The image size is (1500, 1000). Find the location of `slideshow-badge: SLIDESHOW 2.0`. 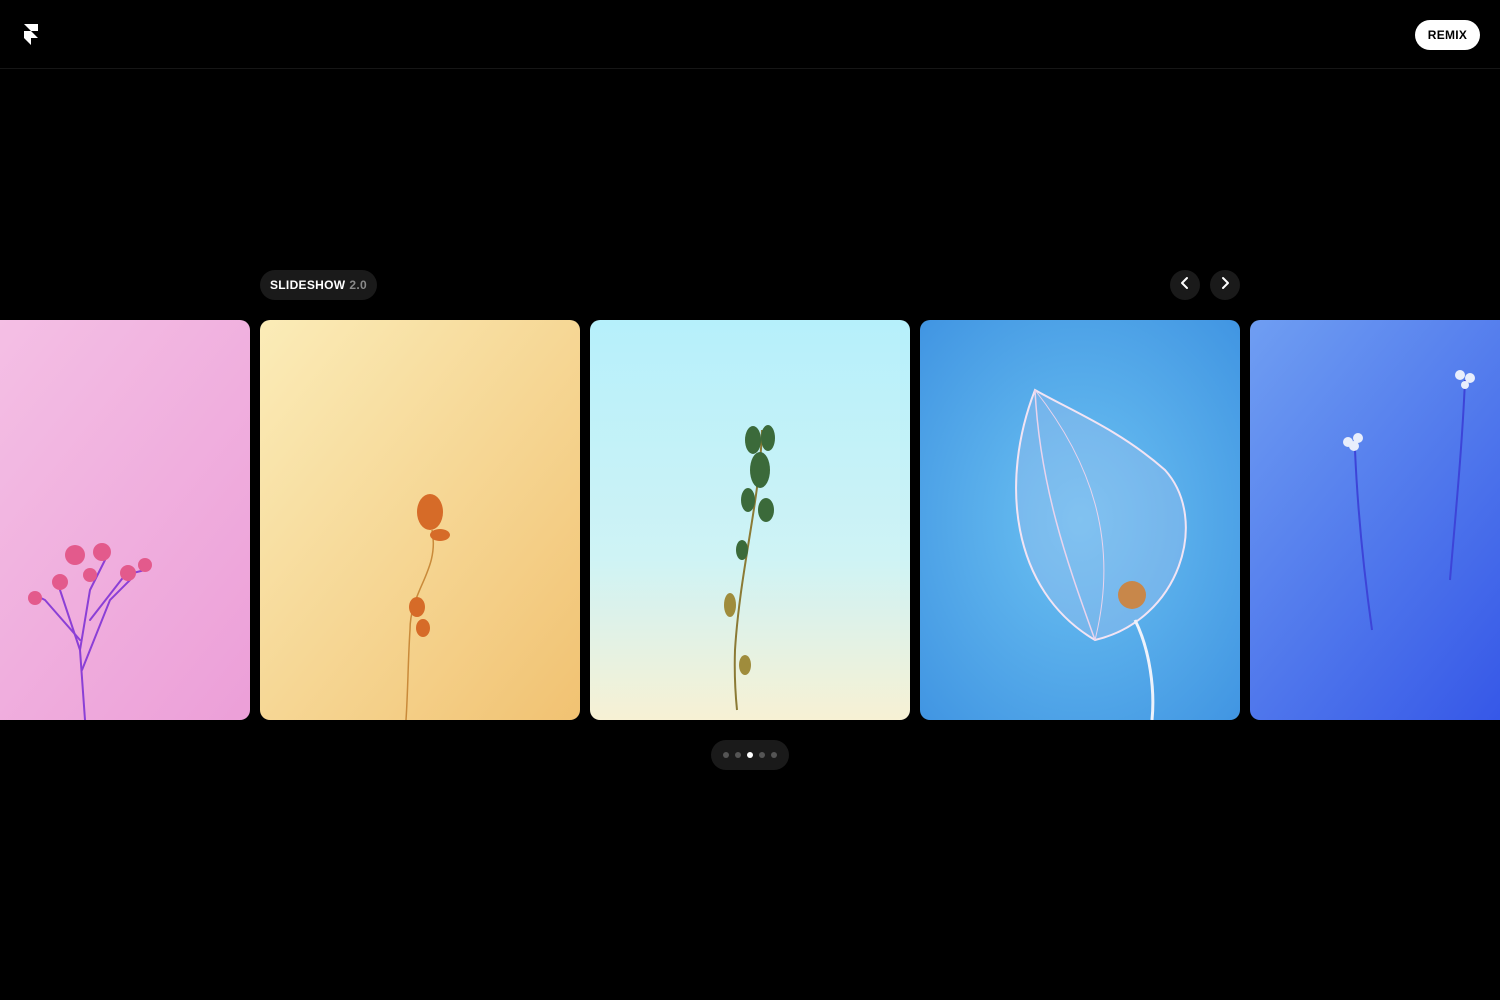

slideshow-badge: SLIDESHOW 2.0 is located at coordinates (318, 285).